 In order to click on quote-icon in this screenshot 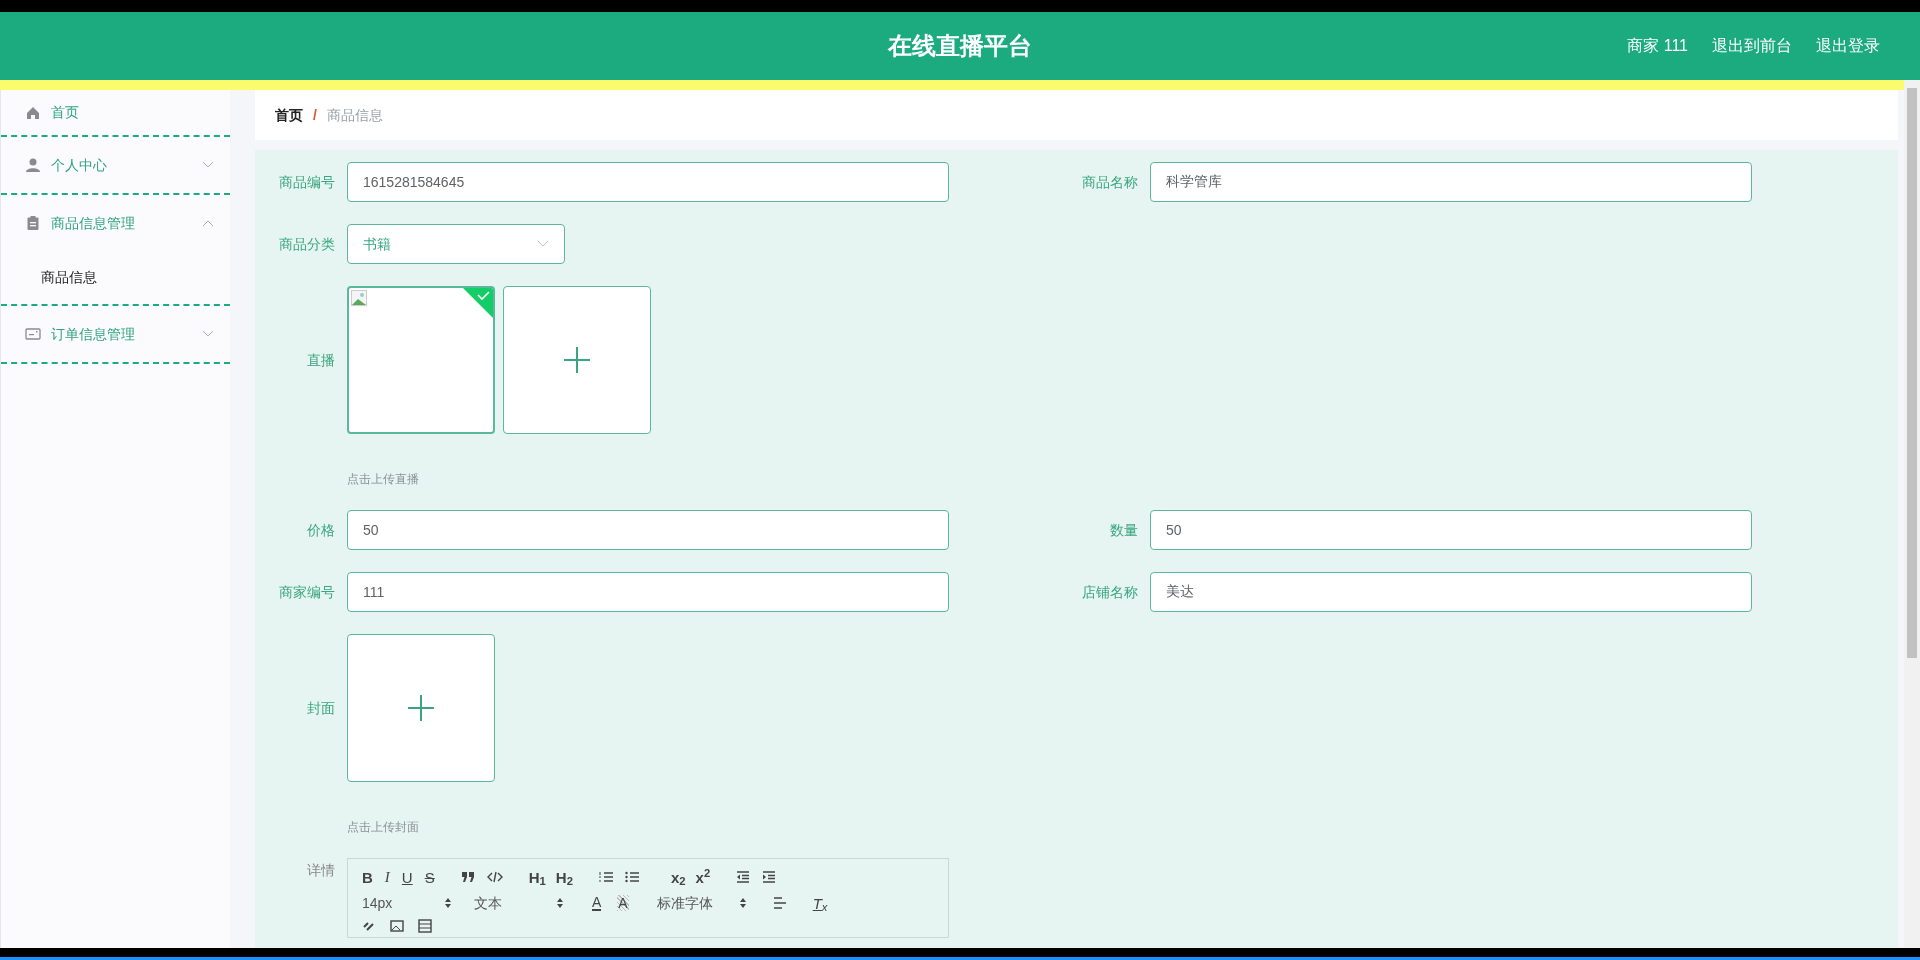, I will do `click(467, 877)`.